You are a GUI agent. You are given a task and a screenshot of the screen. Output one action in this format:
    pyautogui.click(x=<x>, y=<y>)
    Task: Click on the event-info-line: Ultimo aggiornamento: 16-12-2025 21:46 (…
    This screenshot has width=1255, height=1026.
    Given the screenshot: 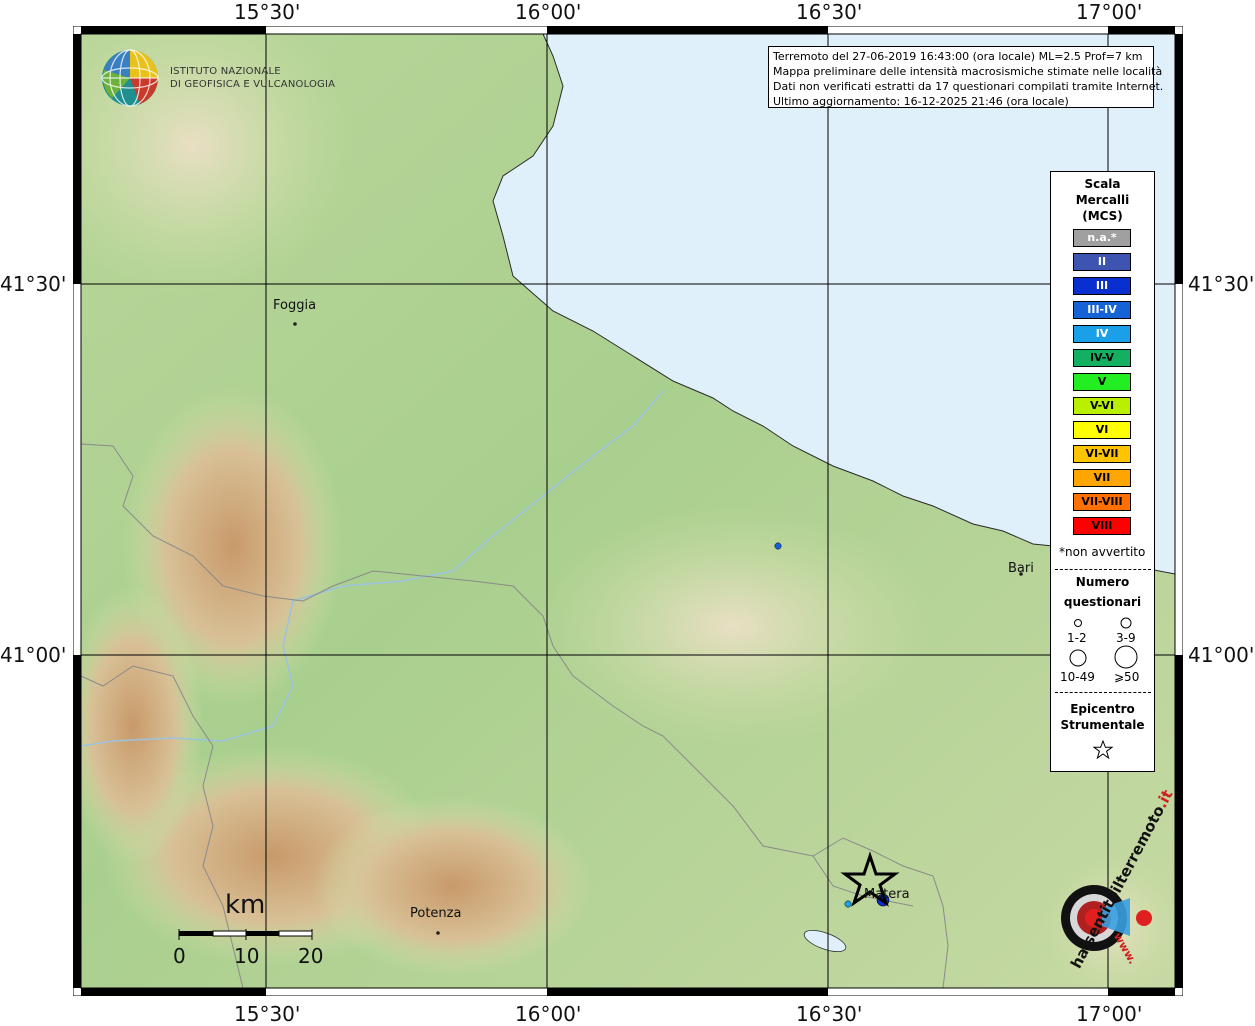 What is the action you would take?
    pyautogui.click(x=921, y=101)
    